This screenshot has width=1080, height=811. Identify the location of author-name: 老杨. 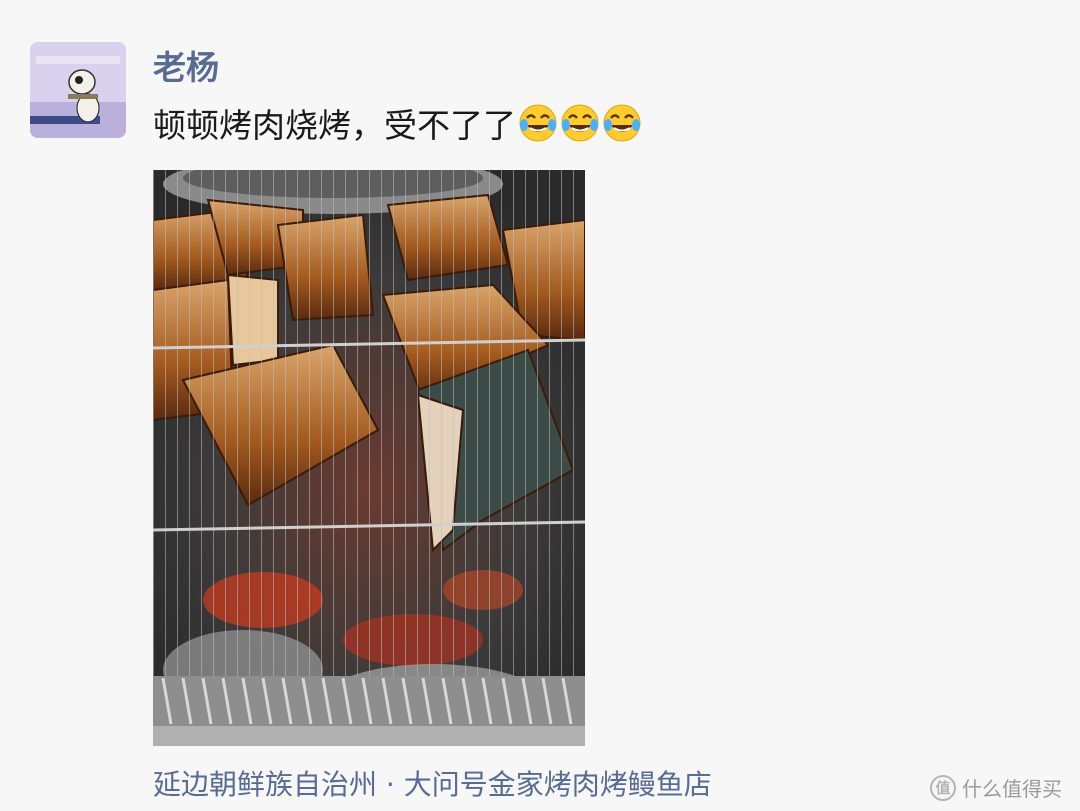
(186, 68).